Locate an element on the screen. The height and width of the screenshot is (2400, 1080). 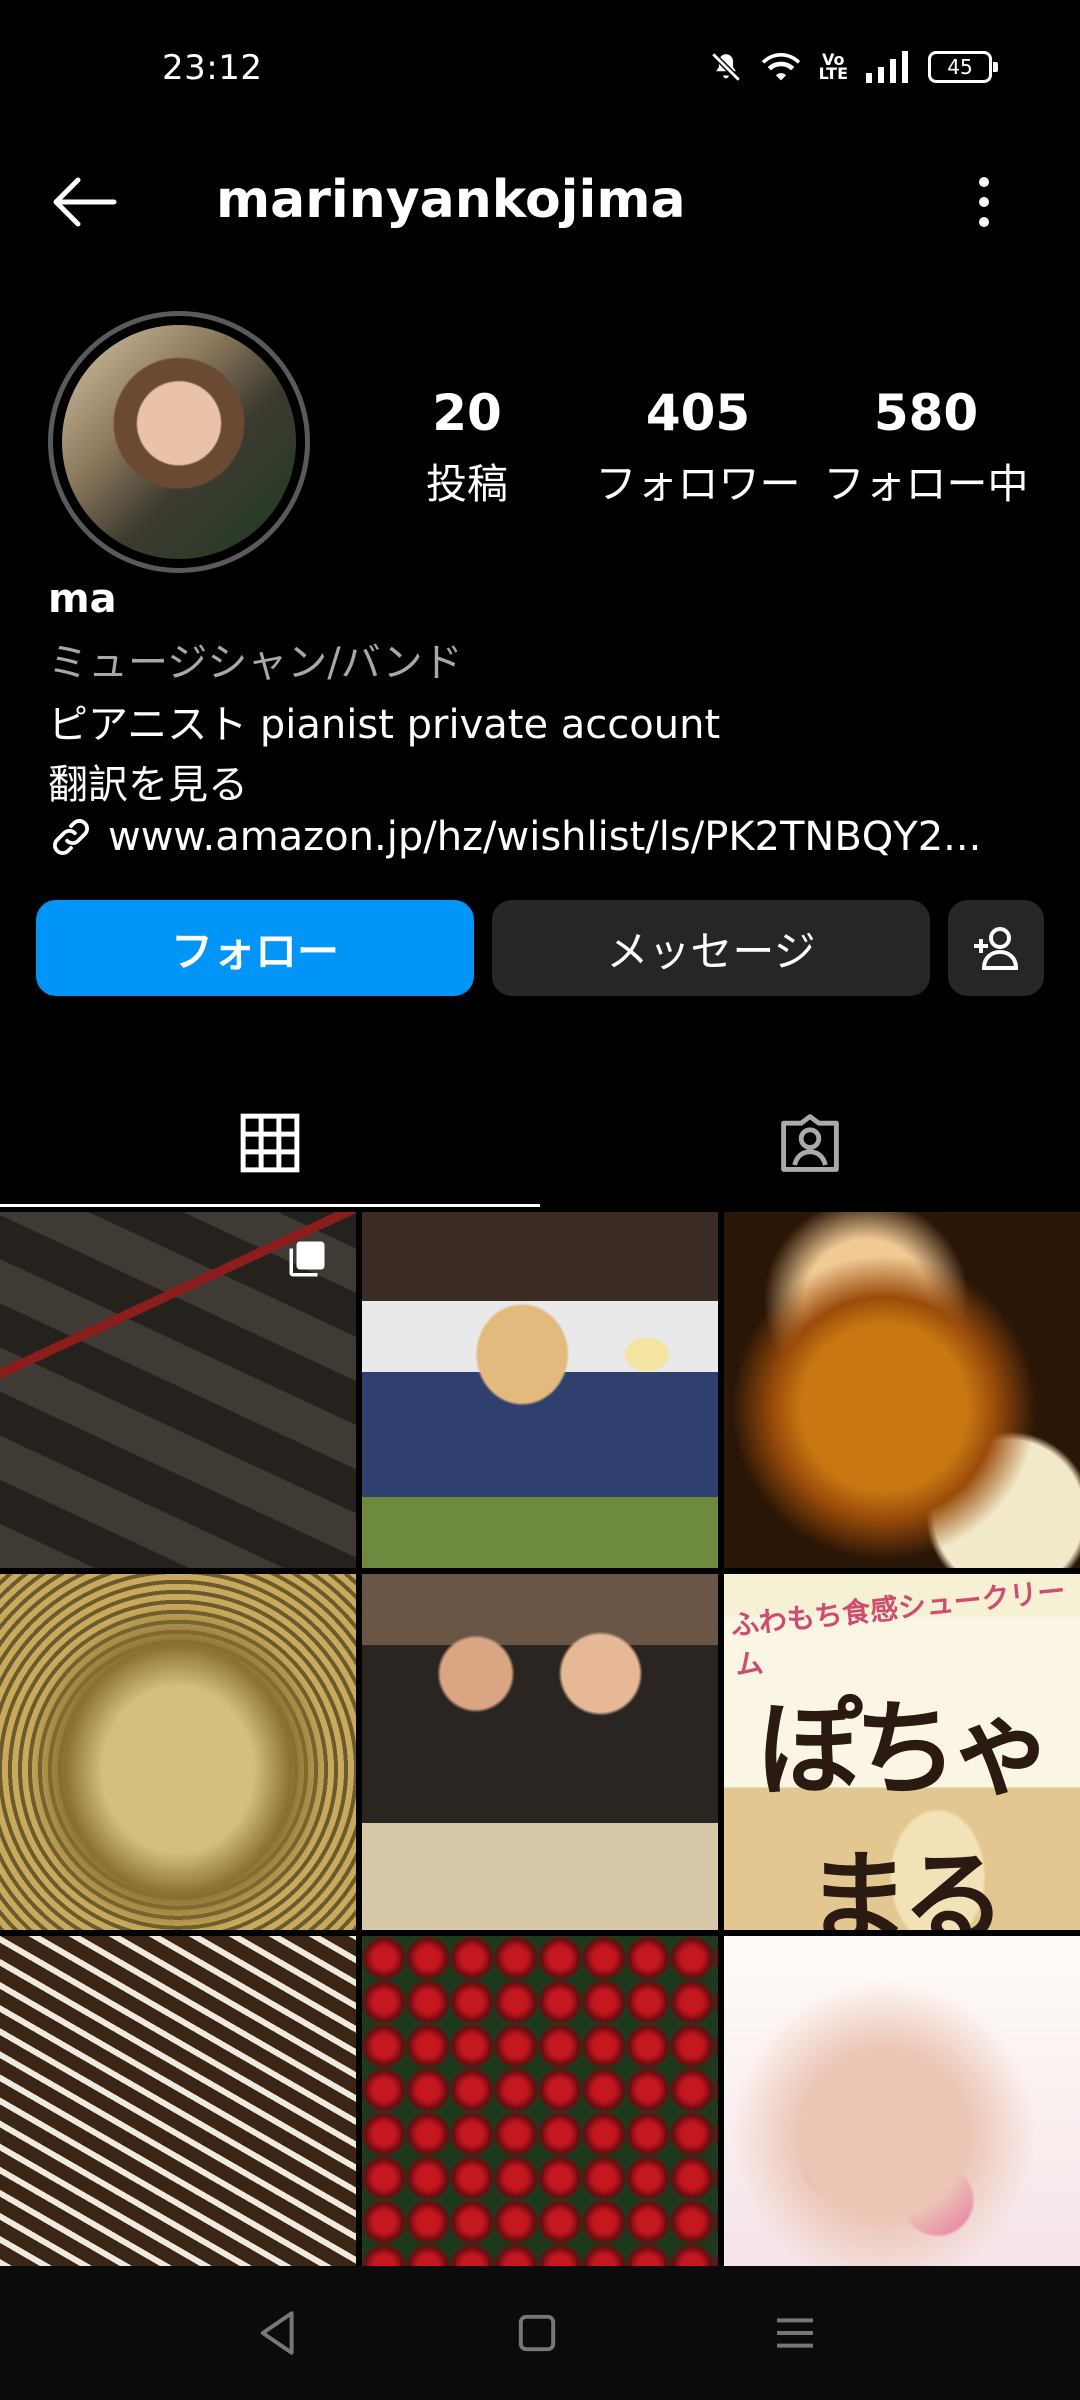
follow-button: フォロー is located at coordinates (255, 948).